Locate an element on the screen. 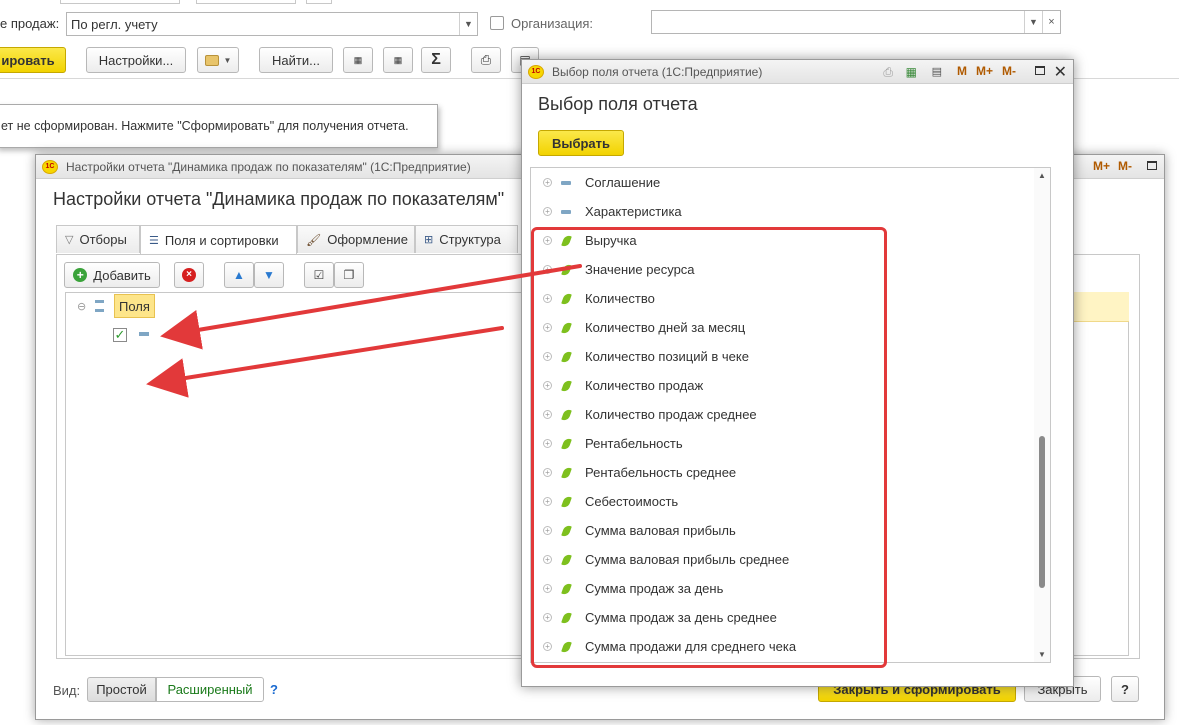 The width and height of the screenshot is (1179, 725). arrow-to-checkbox is located at coordinates (371, 307).